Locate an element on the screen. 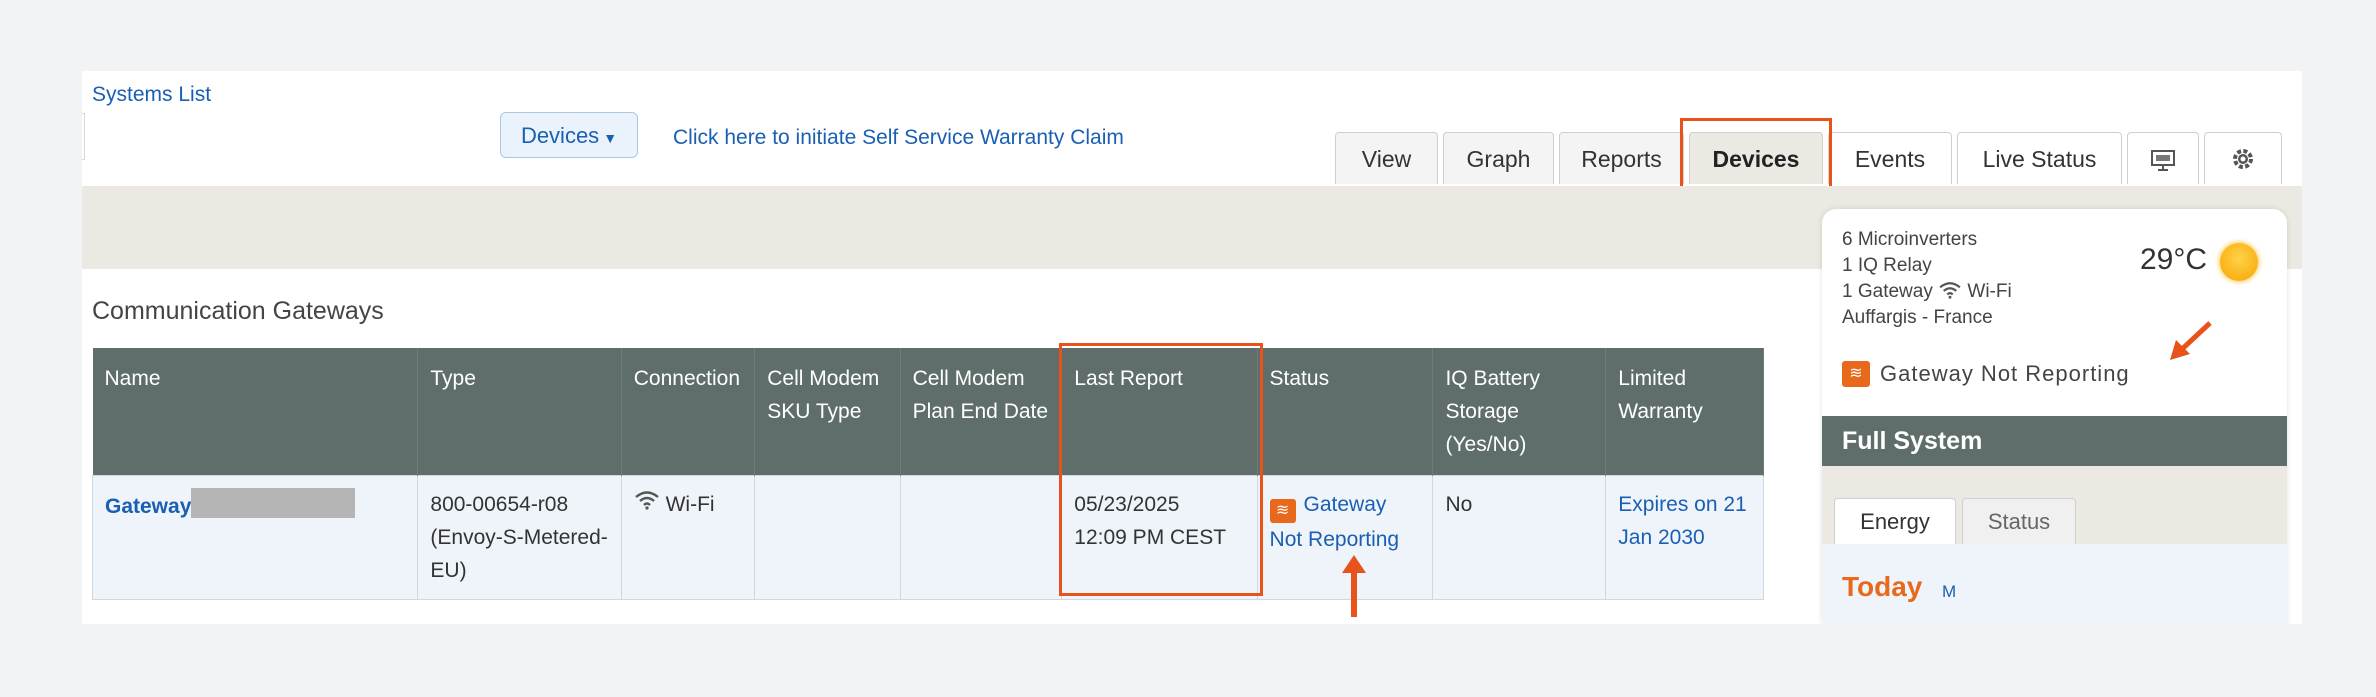 The height and width of the screenshot is (697, 2376). tab-monitor is located at coordinates (2163, 158).